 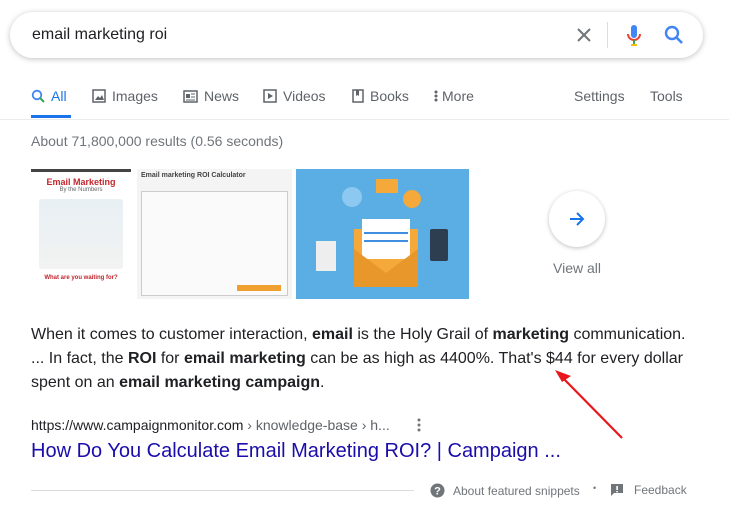 What do you see at coordinates (81, 182) in the screenshot?
I see `thumb-title: Email Marketing` at bounding box center [81, 182].